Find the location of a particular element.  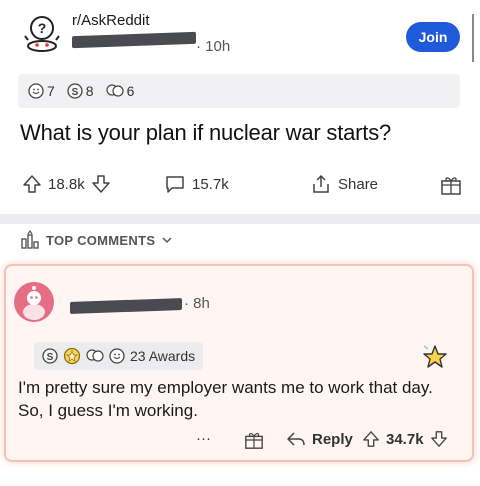

avatar is located at coordinates (34, 302).